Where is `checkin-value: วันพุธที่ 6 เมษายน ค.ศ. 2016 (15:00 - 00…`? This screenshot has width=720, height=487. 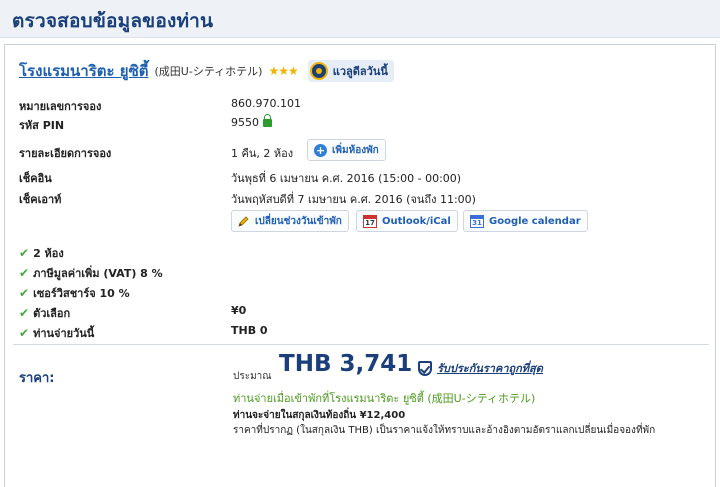
checkin-value: วันพุธที่ 6 เมษายน ค.ศ. 2016 (15:00 - 00… is located at coordinates (346, 178).